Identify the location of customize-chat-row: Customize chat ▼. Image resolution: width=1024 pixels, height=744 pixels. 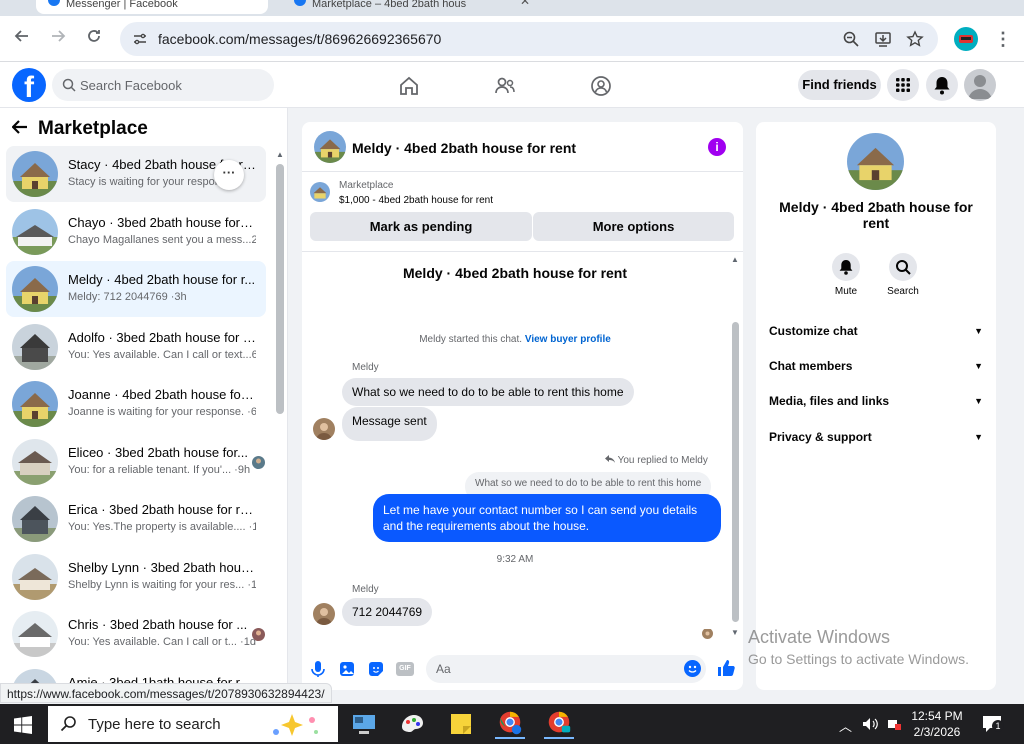
(876, 333).